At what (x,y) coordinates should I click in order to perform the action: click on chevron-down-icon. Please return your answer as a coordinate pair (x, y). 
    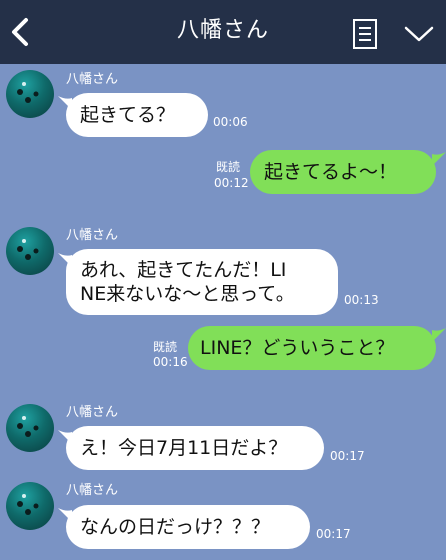
    Looking at the image, I should click on (419, 34).